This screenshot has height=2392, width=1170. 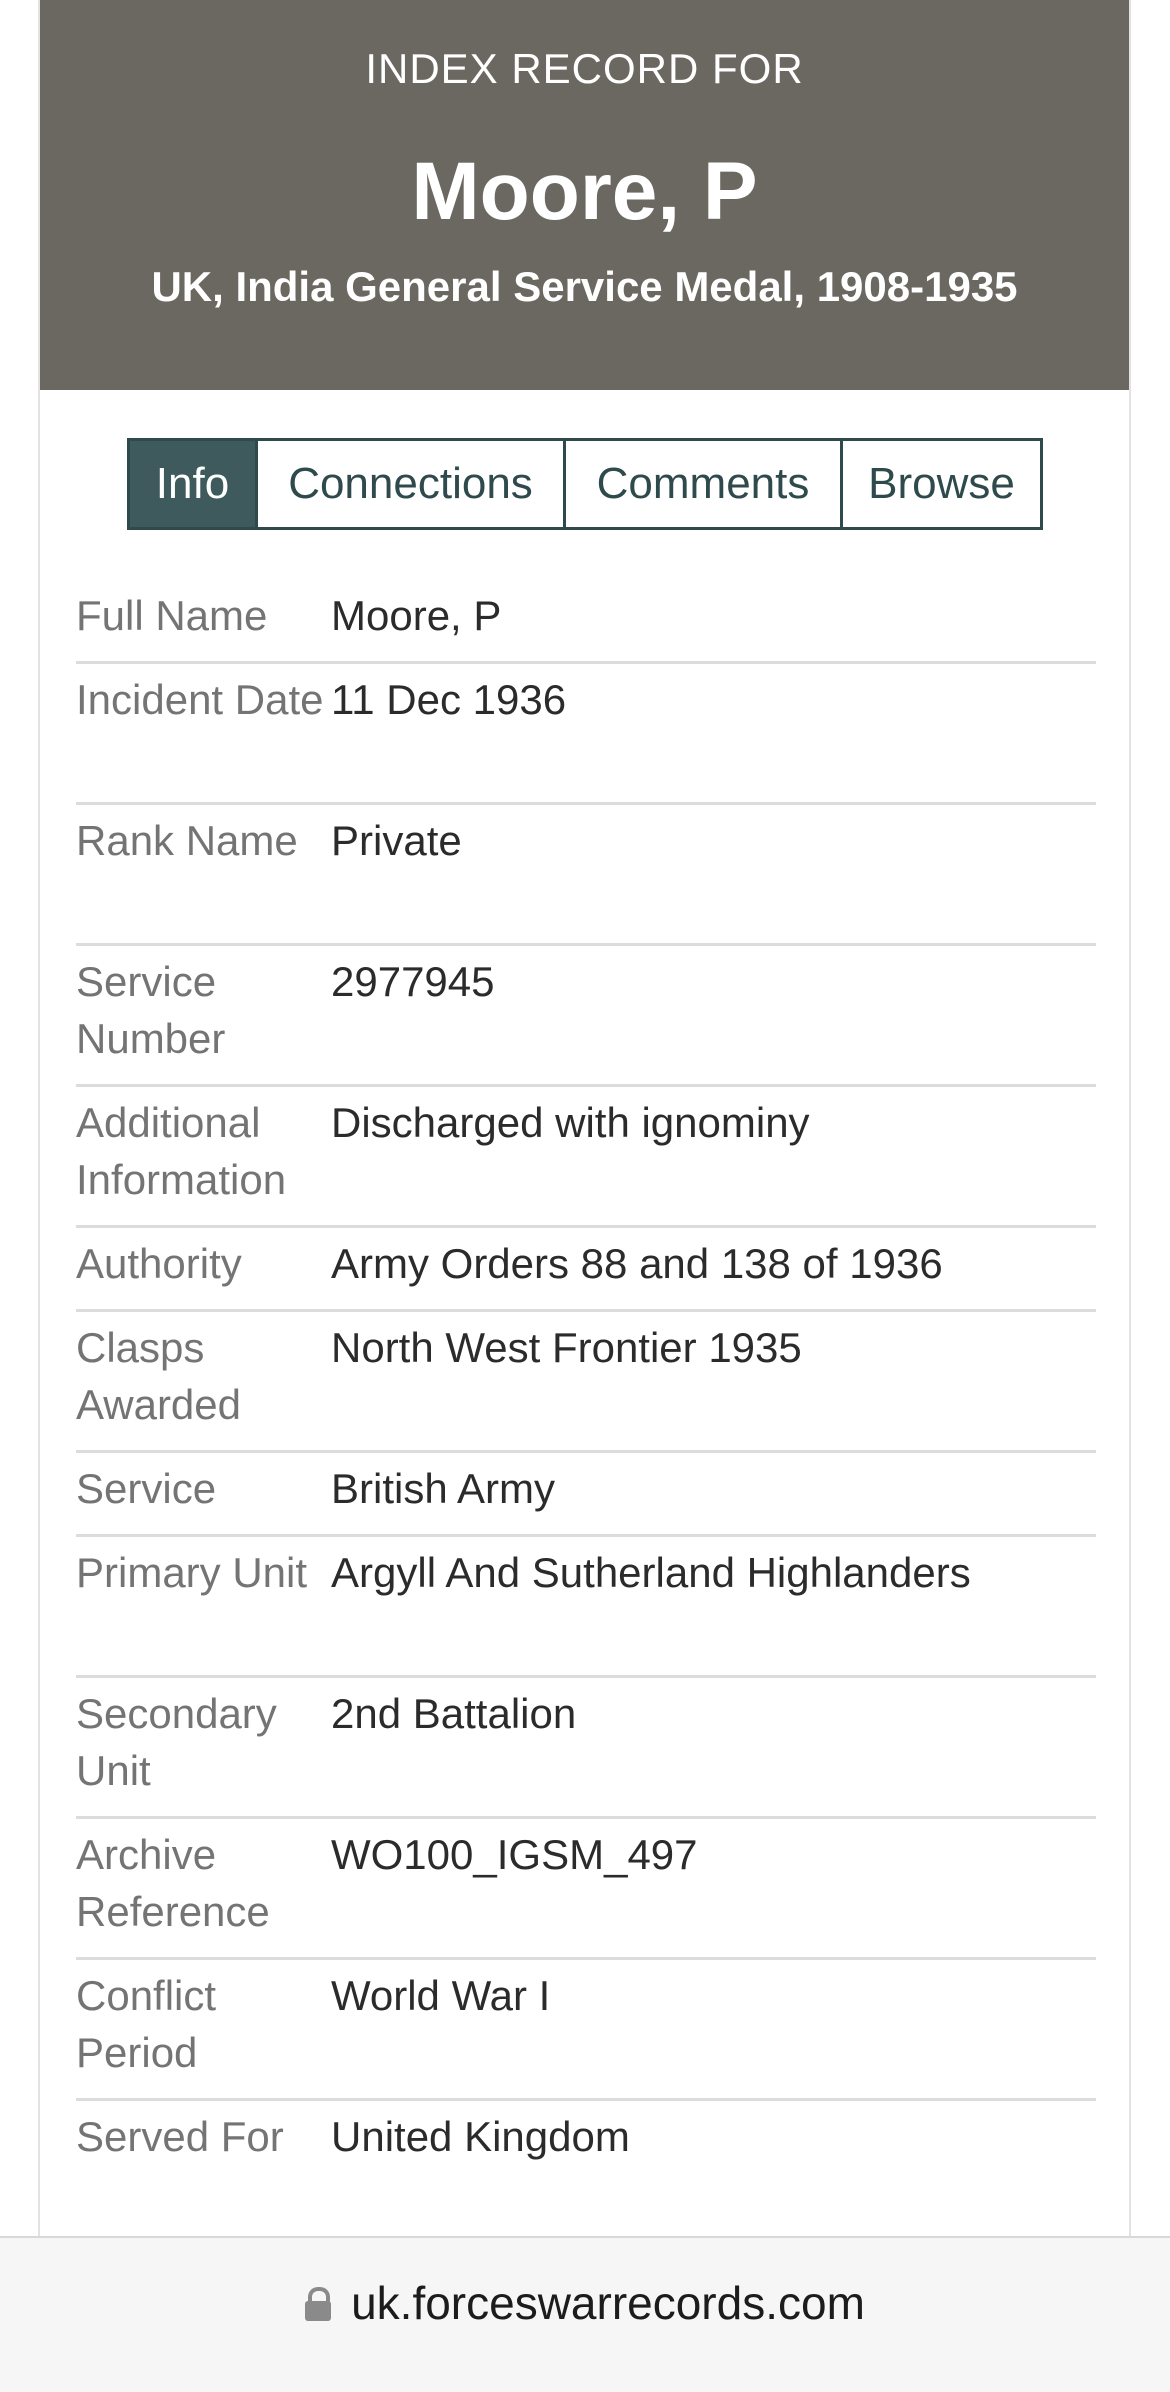 What do you see at coordinates (396, 840) in the screenshot?
I see `row-value: Private` at bounding box center [396, 840].